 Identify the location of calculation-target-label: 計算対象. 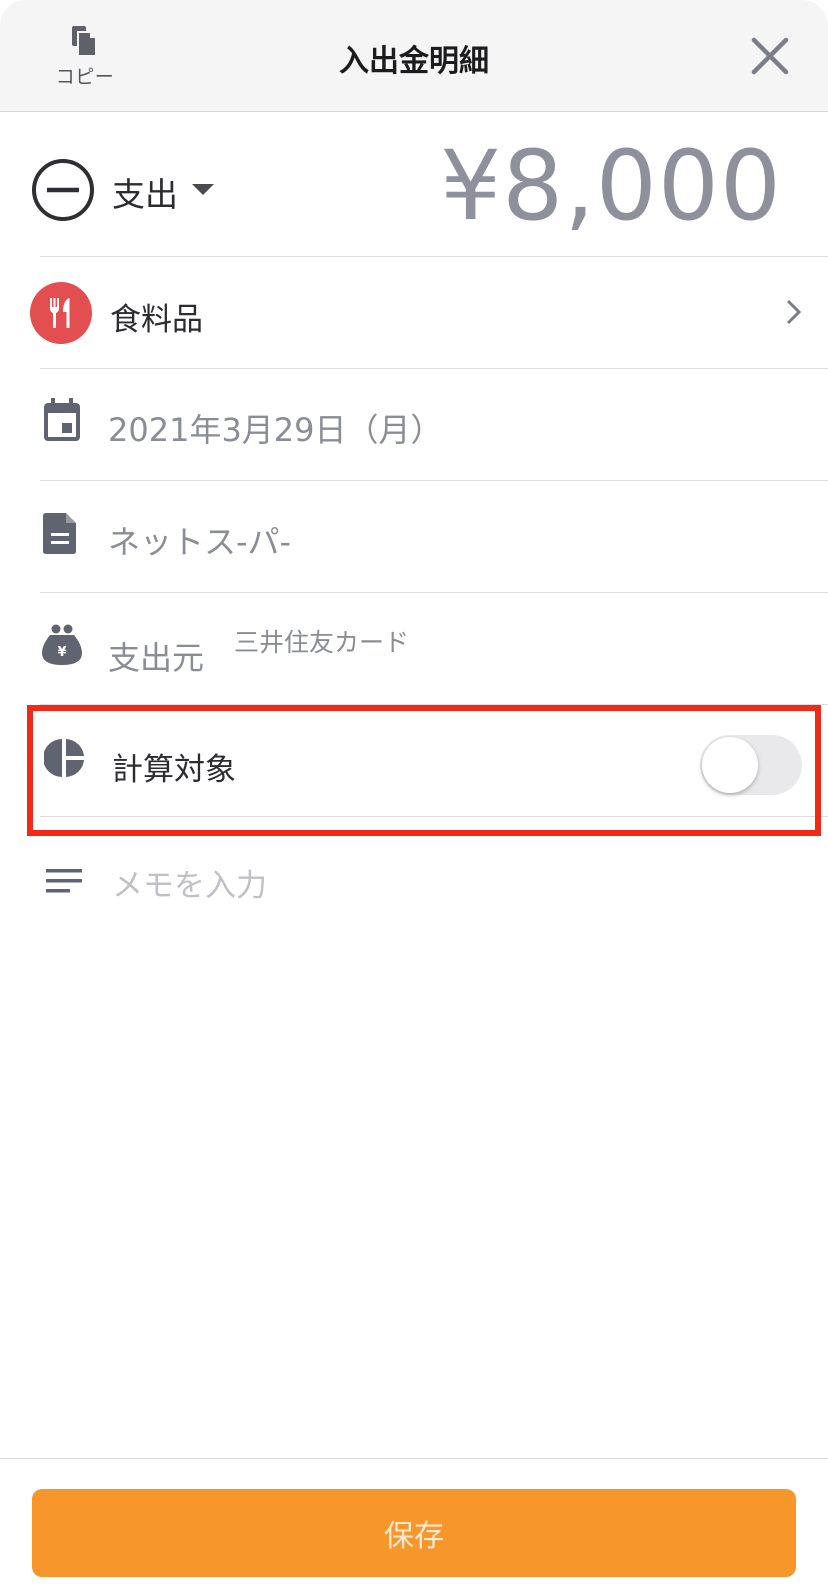
(174, 770).